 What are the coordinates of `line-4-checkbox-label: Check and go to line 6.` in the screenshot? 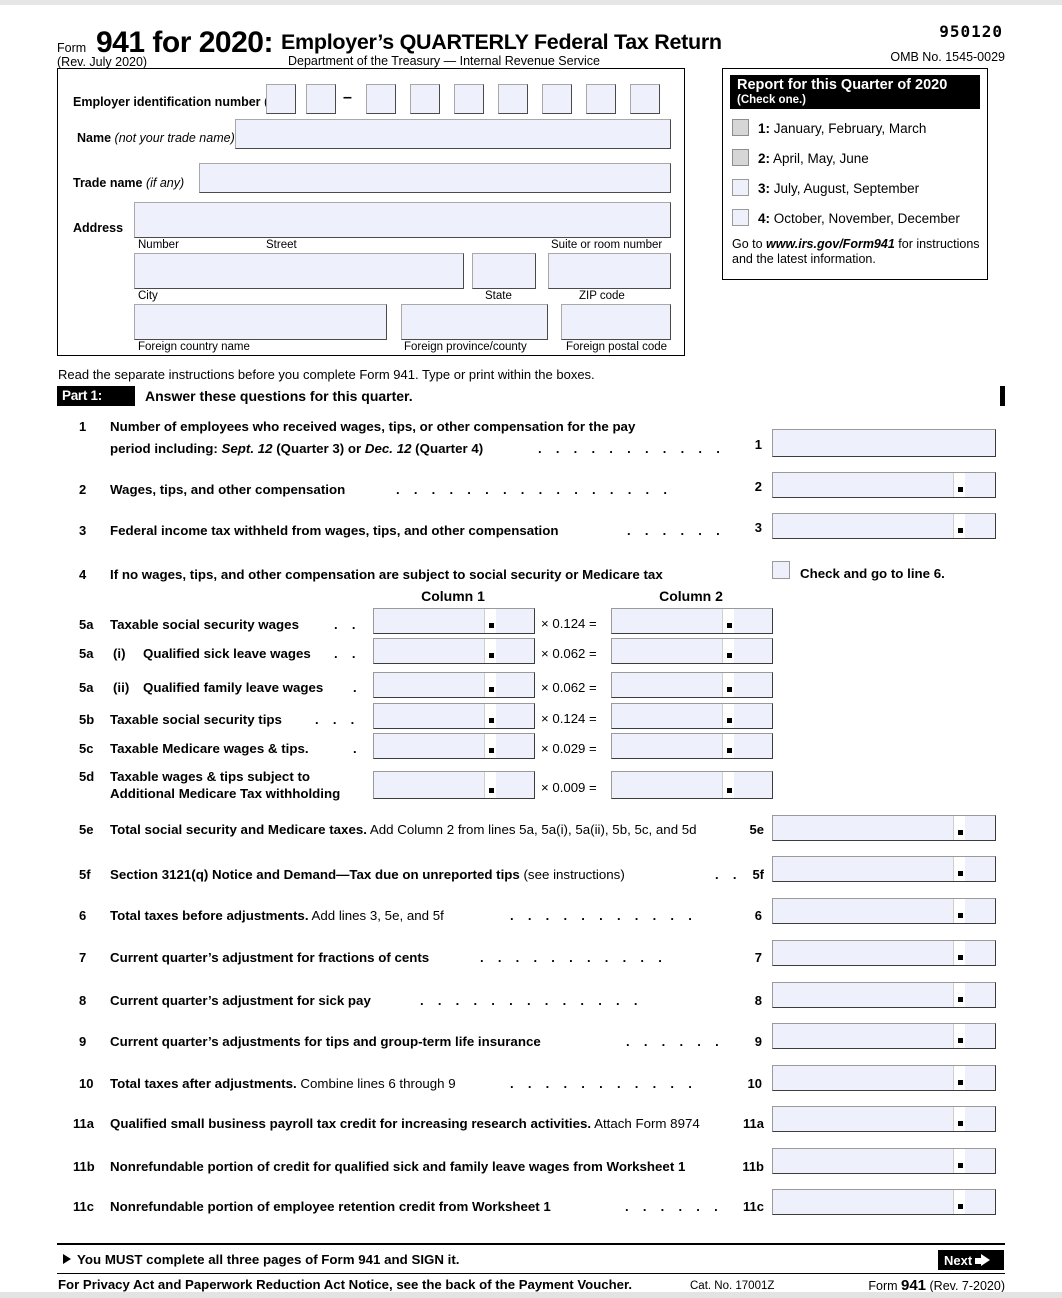 It's located at (872, 573).